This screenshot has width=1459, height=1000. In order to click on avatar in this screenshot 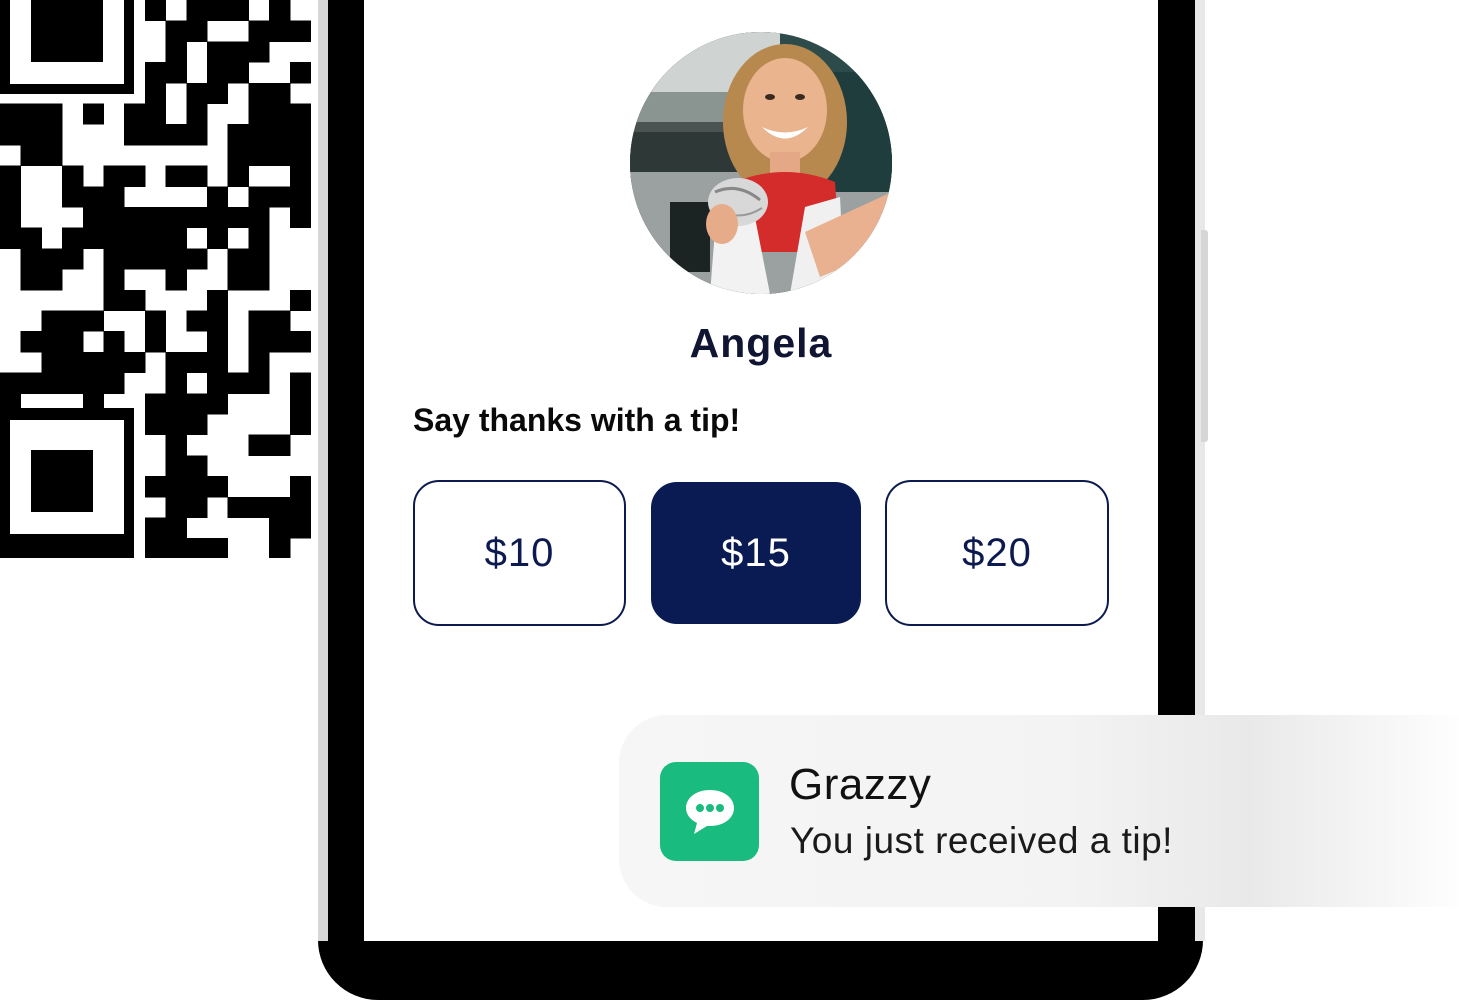, I will do `click(761, 163)`.